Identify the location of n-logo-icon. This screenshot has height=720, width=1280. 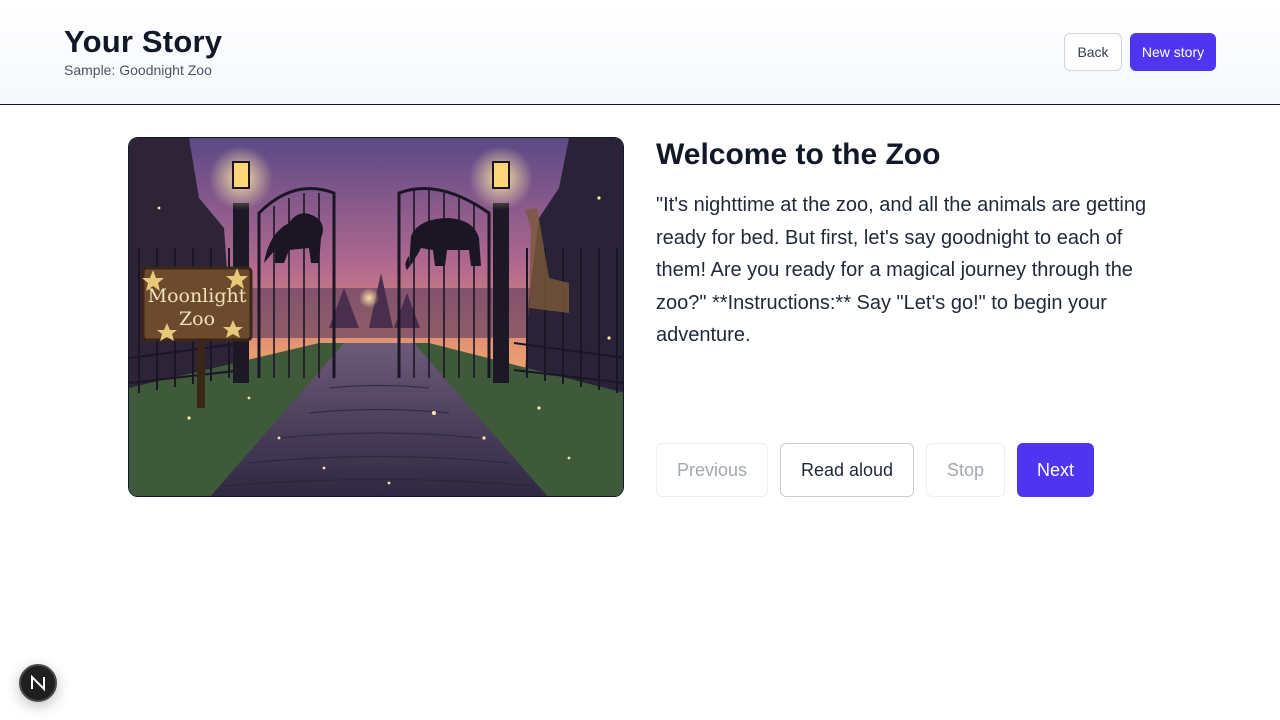
(38, 683).